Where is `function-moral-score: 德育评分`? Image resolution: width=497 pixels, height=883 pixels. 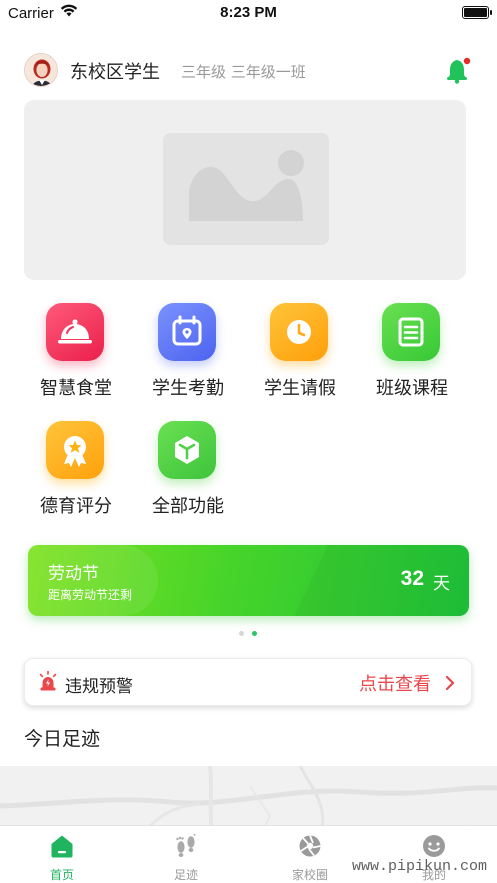
function-moral-score: 德育评分 is located at coordinates (76, 468).